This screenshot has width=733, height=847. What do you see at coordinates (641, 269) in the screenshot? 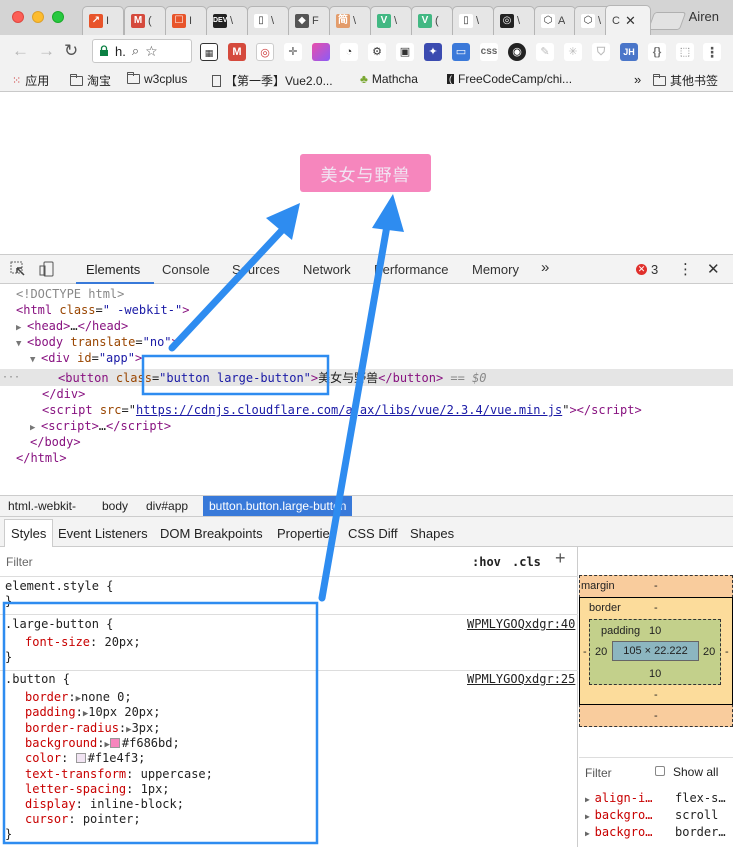
I see `error-icon: ✕` at bounding box center [641, 269].